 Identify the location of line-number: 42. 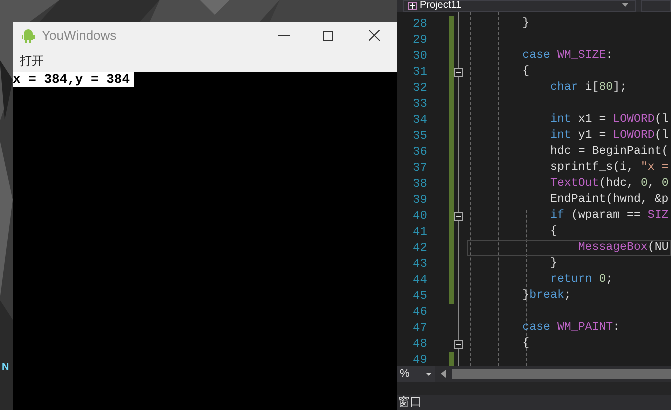
(420, 248).